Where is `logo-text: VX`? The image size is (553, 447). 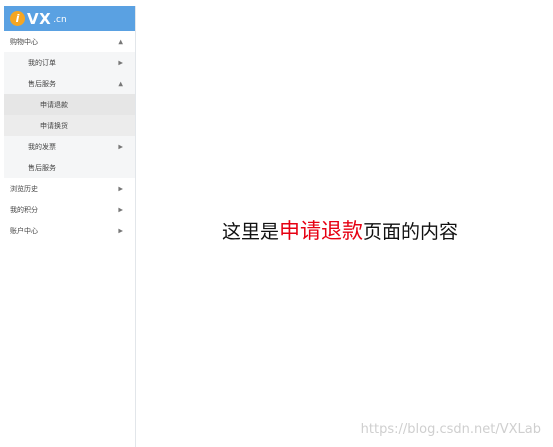
logo-text: VX is located at coordinates (39, 18).